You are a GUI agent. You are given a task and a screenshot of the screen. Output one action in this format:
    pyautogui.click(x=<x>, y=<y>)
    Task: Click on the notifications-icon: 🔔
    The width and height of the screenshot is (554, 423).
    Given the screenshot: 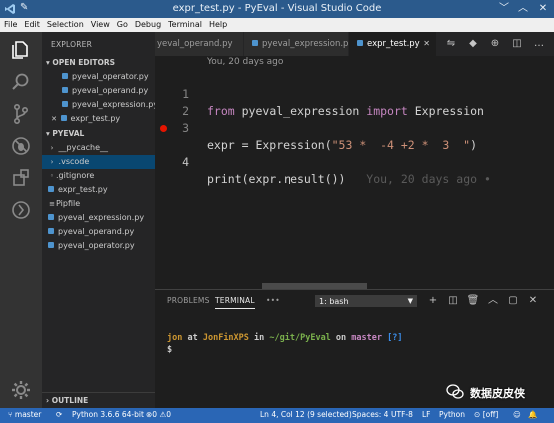 What is the action you would take?
    pyautogui.click(x=532, y=414)
    